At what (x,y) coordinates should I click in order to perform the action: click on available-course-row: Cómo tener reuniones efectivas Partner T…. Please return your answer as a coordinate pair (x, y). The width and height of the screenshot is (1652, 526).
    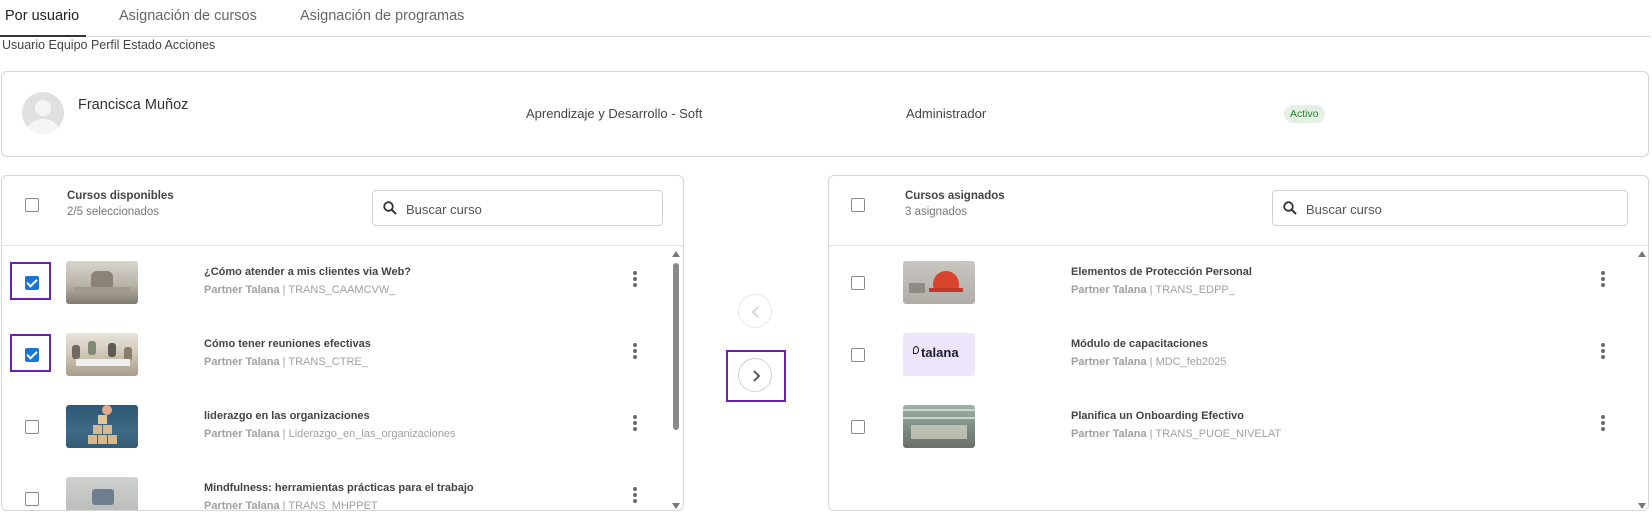
    Looking at the image, I should click on (342, 355).